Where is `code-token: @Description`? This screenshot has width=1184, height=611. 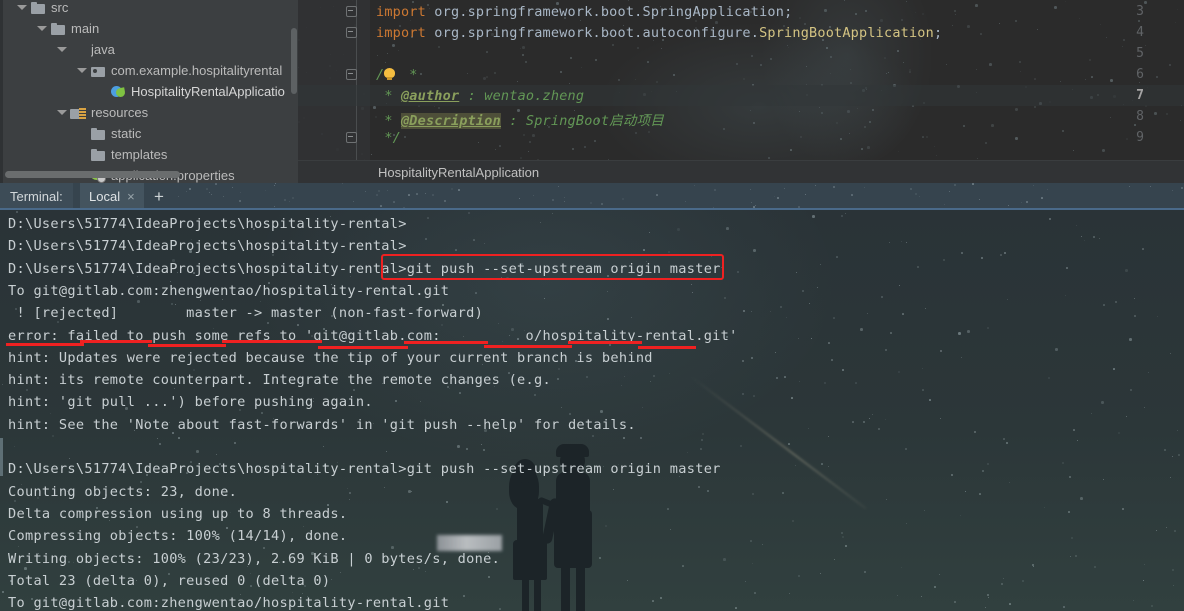
code-token: @Description is located at coordinates (450, 121).